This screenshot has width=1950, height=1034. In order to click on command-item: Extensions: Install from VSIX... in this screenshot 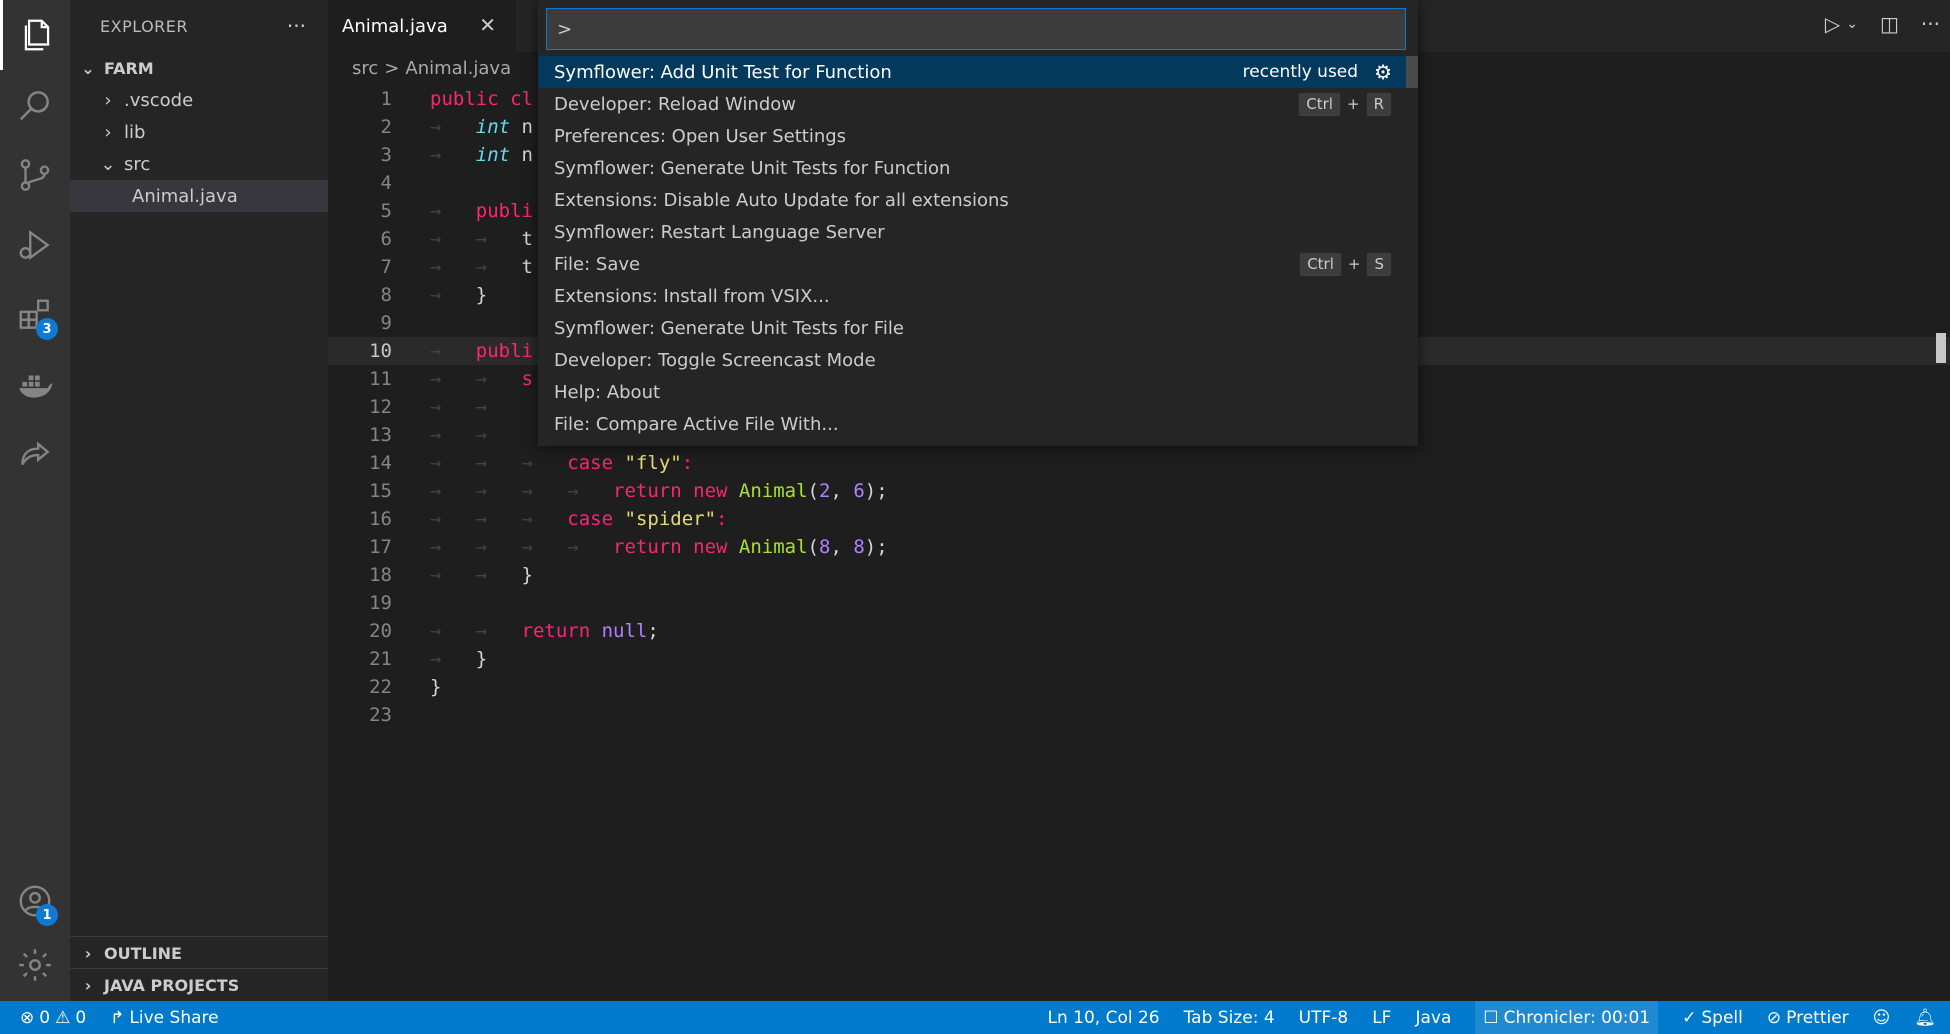, I will do `click(978, 296)`.